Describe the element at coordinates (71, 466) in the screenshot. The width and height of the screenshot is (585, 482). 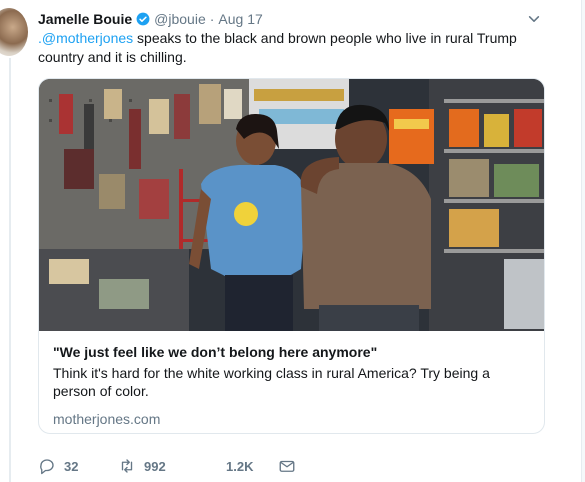
I see `reply-count: 32` at that location.